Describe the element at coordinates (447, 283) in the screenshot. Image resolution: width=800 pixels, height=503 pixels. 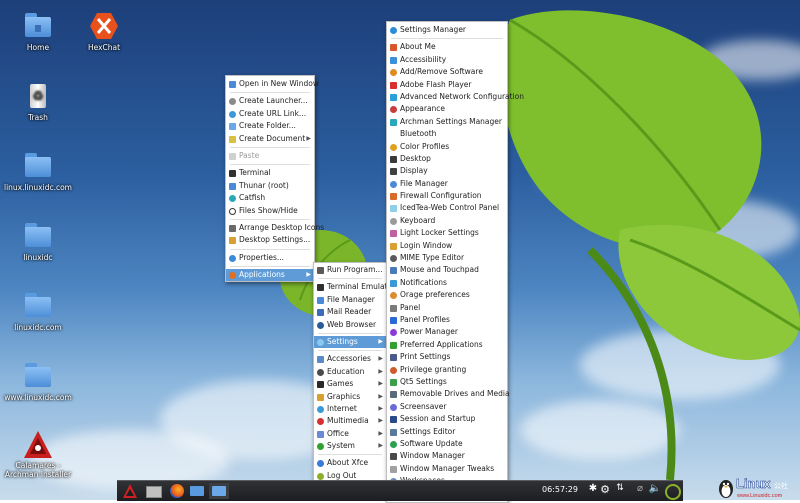
I see `menu-item-settings-notifications: Notifications` at that location.